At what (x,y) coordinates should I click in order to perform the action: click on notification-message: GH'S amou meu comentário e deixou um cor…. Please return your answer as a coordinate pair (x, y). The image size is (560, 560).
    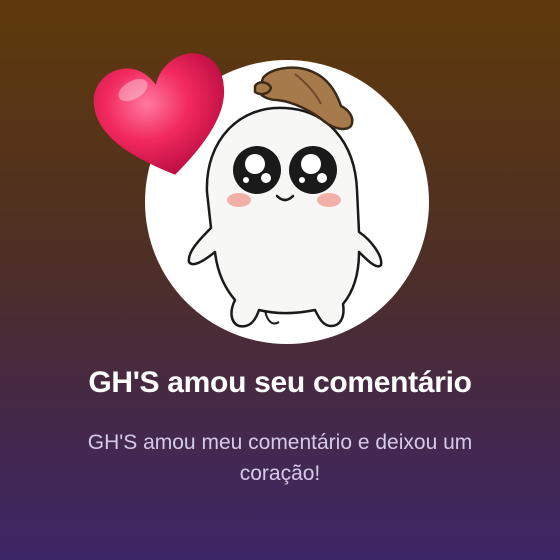
    Looking at the image, I should click on (280, 458).